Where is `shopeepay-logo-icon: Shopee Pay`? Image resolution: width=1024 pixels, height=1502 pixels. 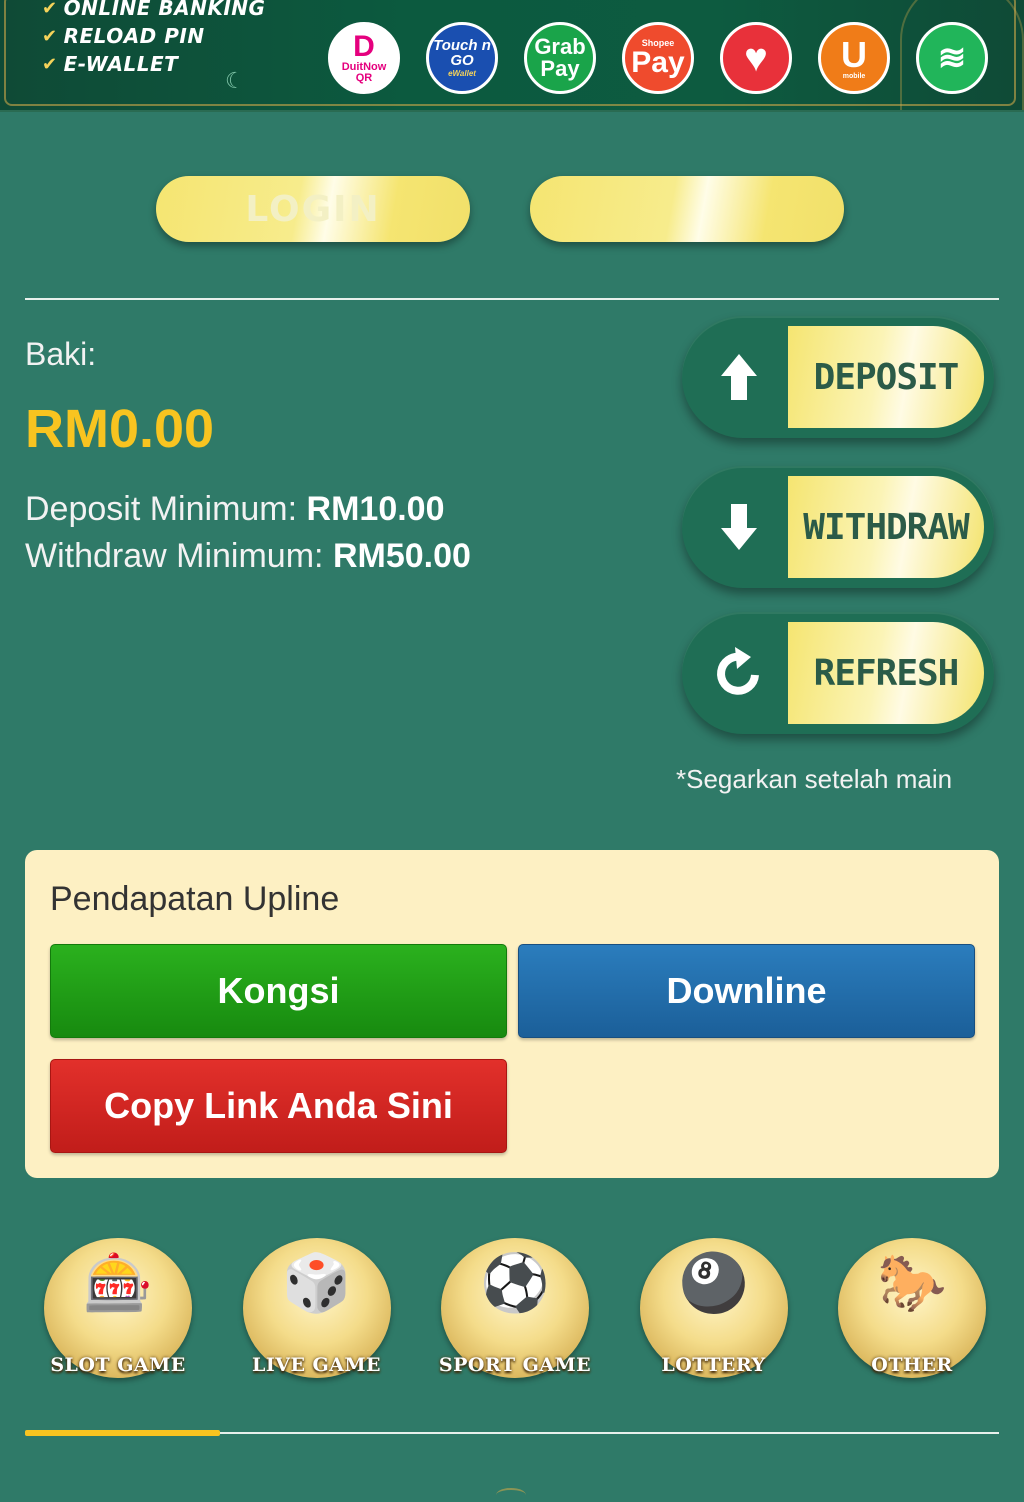
shopeepay-logo-icon: Shopee Pay is located at coordinates (658, 58).